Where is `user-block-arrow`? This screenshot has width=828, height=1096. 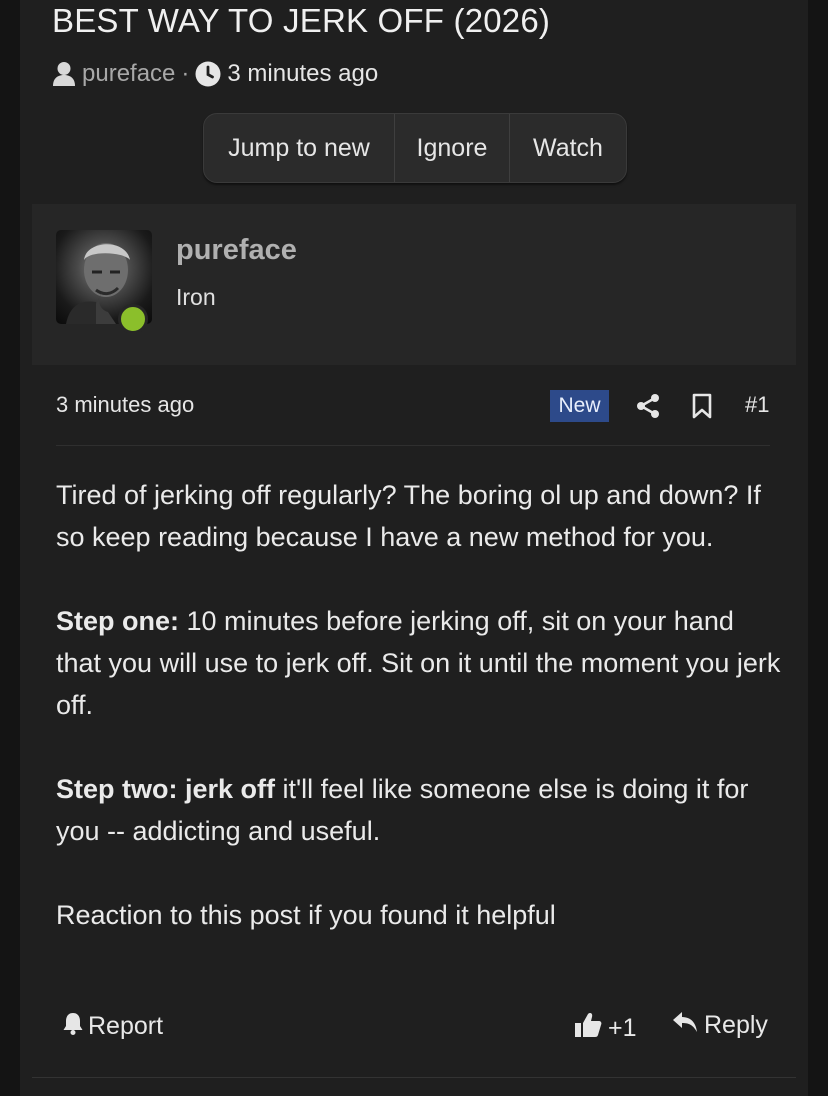
user-block-arrow is located at coordinates (102, 356).